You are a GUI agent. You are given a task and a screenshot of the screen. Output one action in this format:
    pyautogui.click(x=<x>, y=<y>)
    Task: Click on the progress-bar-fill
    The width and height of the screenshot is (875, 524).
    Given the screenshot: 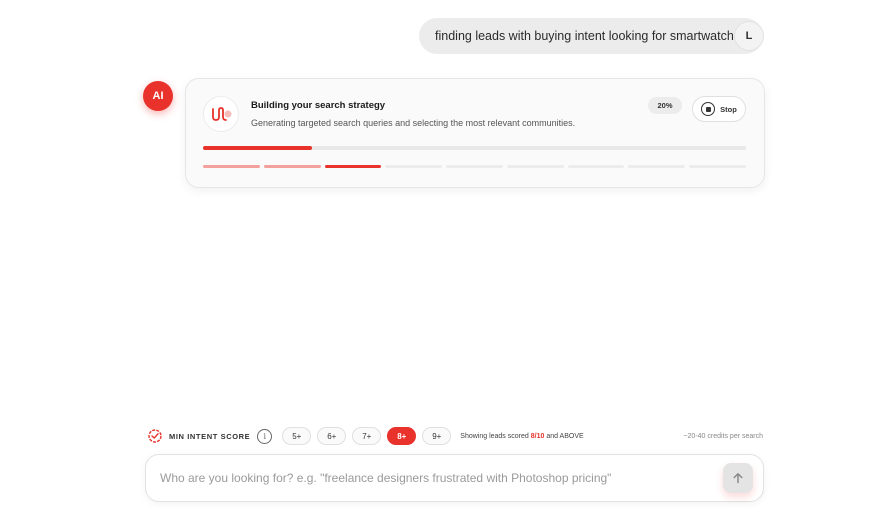 What is the action you would take?
    pyautogui.click(x=257, y=148)
    